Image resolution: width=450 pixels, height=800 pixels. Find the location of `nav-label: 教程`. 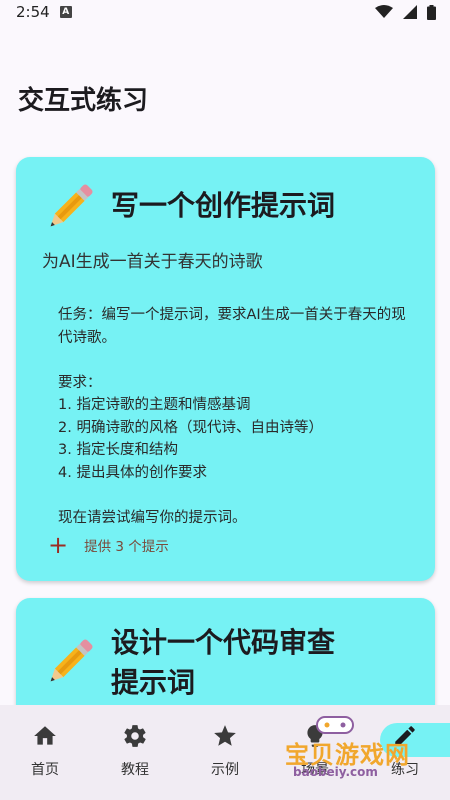

nav-label: 教程 is located at coordinates (135, 770).